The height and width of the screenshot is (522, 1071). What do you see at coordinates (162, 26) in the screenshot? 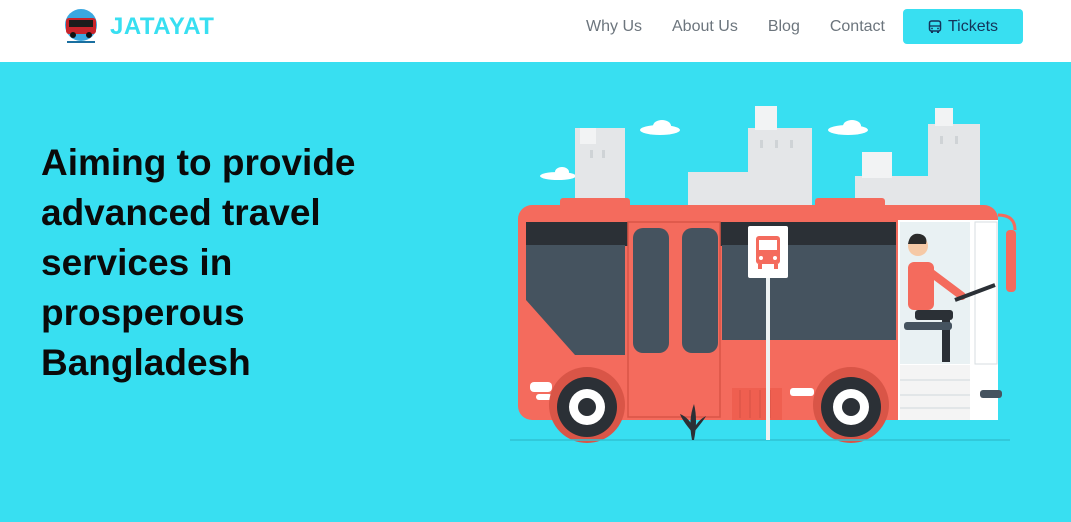
I see `brand-name: JATAYAT` at bounding box center [162, 26].